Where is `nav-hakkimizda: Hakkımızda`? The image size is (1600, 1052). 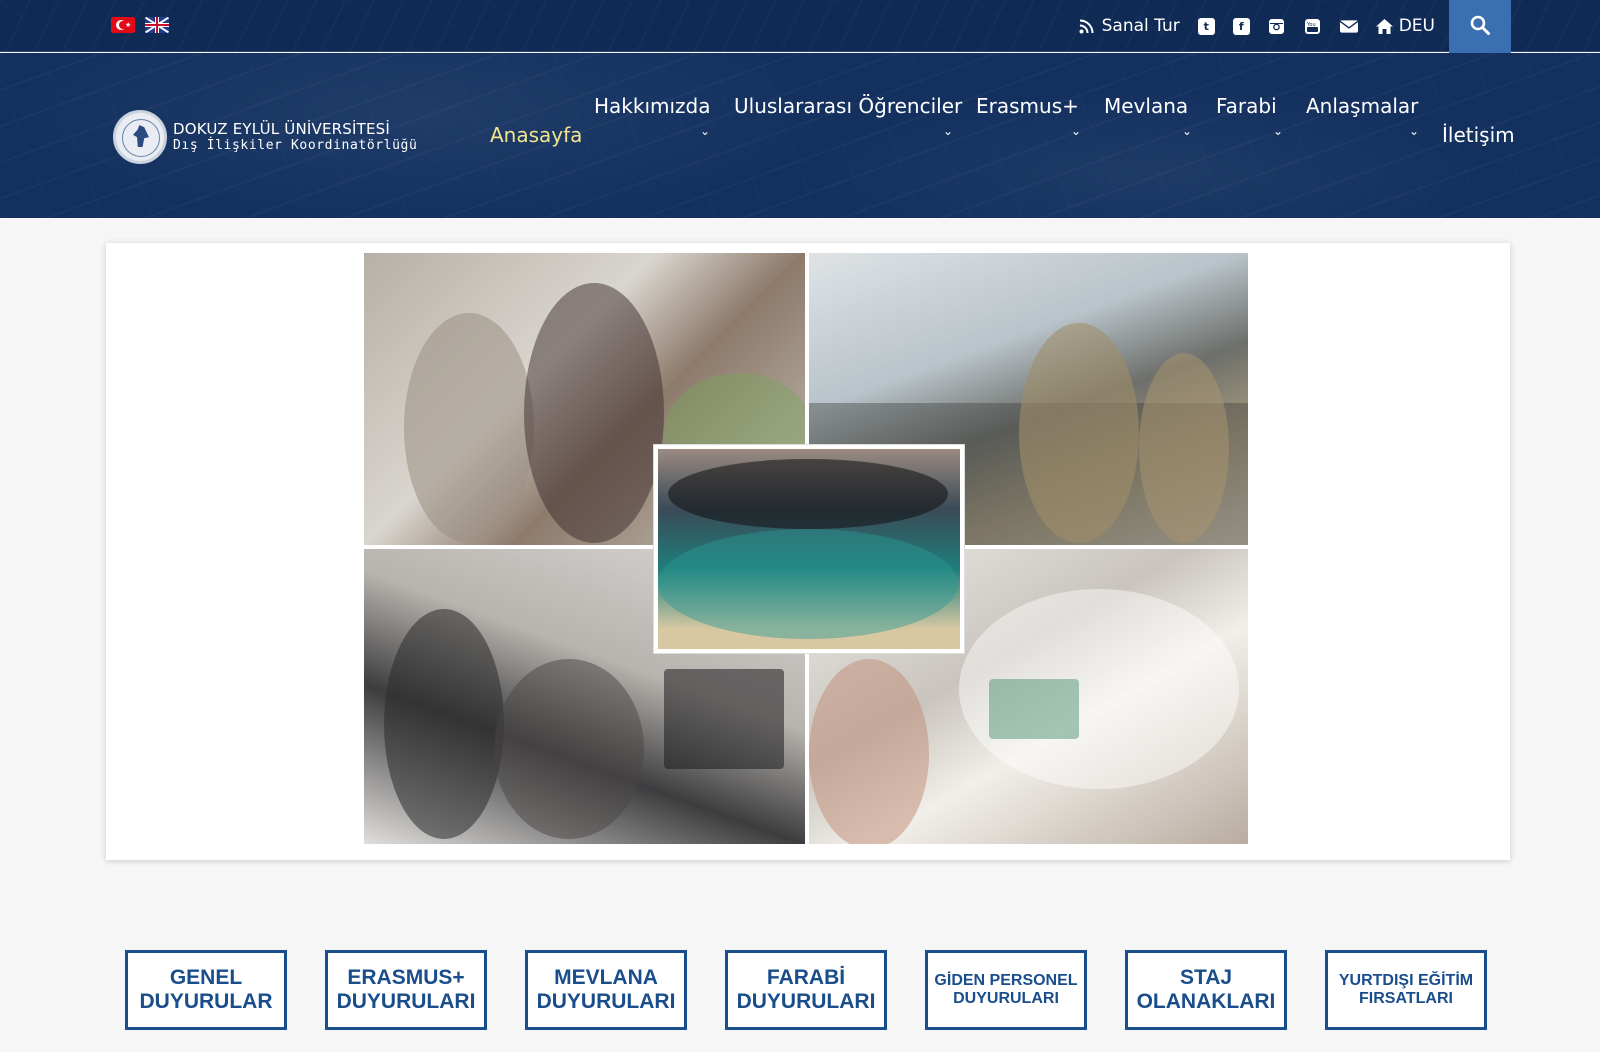 nav-hakkimizda: Hakkımızda is located at coordinates (652, 106).